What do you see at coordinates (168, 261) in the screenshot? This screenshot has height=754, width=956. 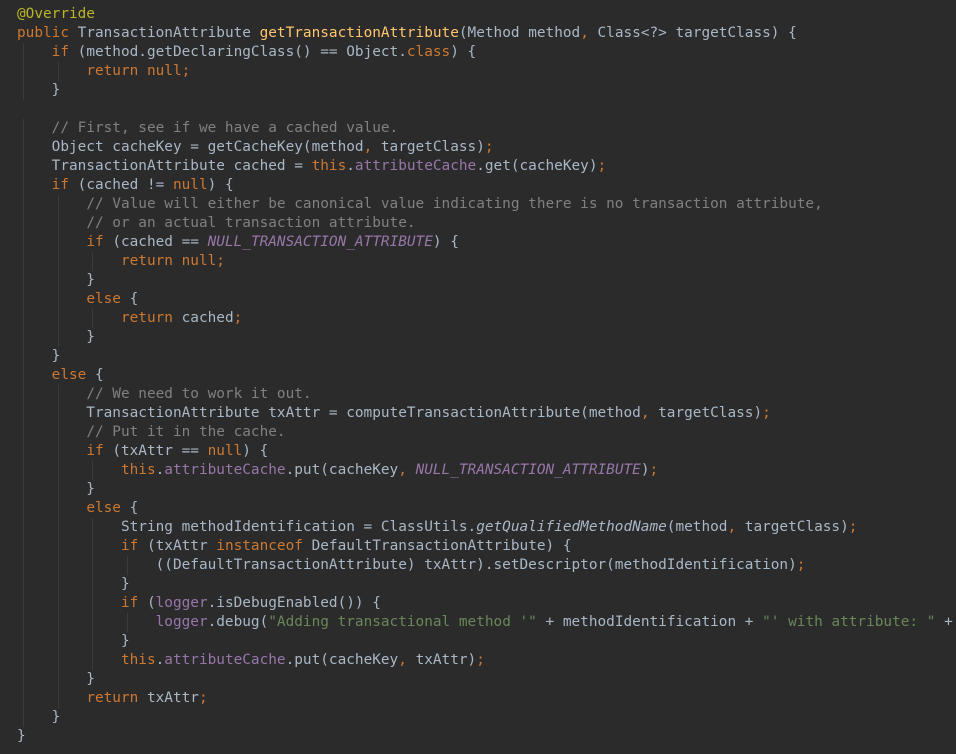 I see `keyword-token: return null` at bounding box center [168, 261].